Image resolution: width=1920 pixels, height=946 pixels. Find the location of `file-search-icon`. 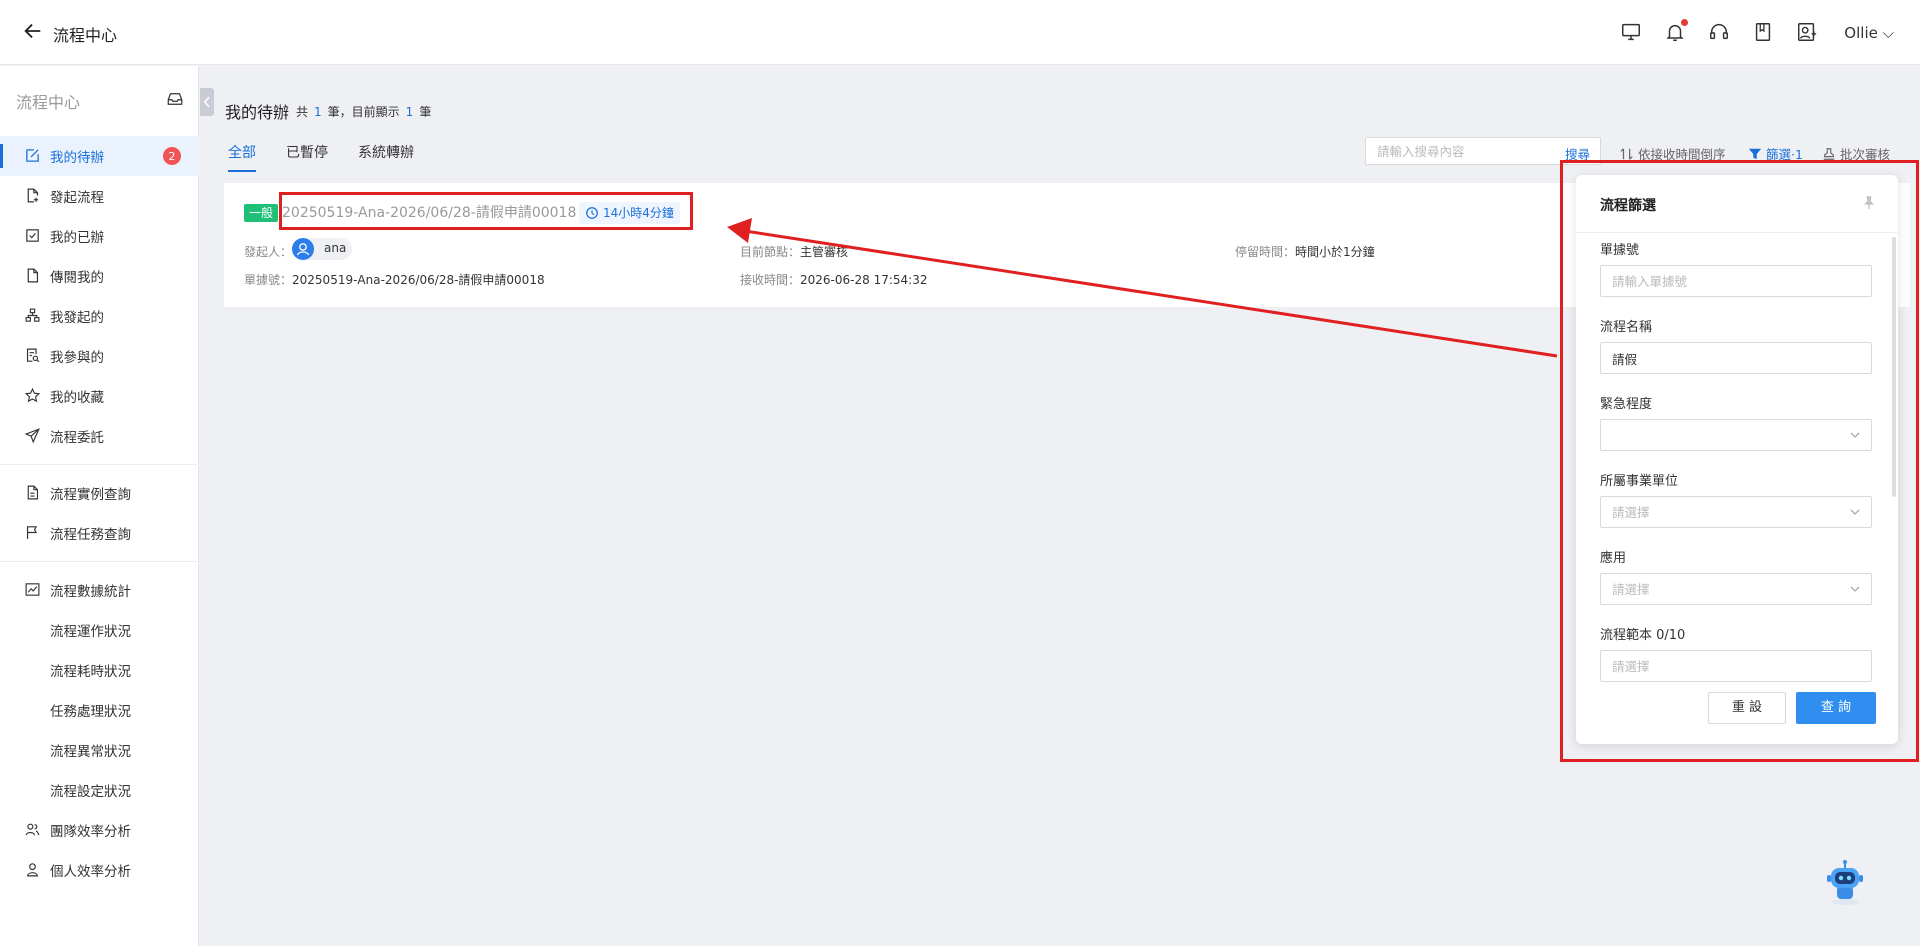

file-search-icon is located at coordinates (33, 356).